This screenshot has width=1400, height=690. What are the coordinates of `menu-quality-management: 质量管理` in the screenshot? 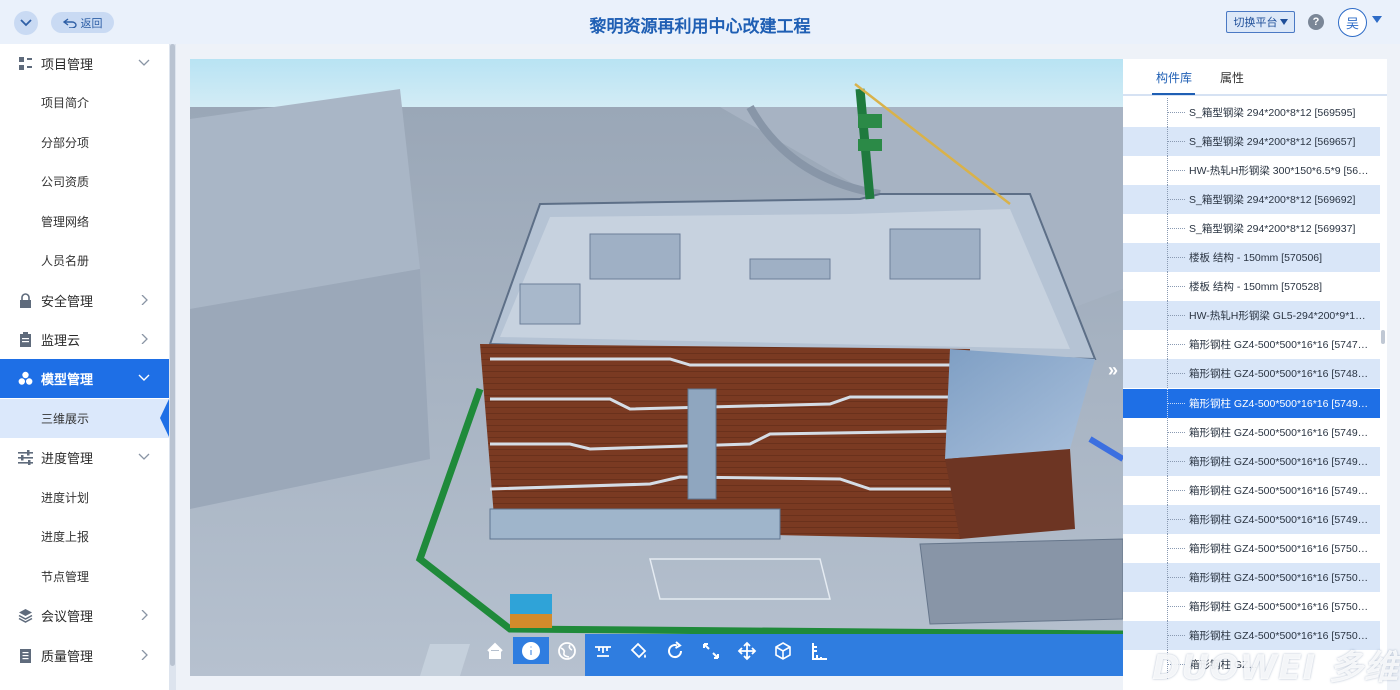 It's located at (84, 655).